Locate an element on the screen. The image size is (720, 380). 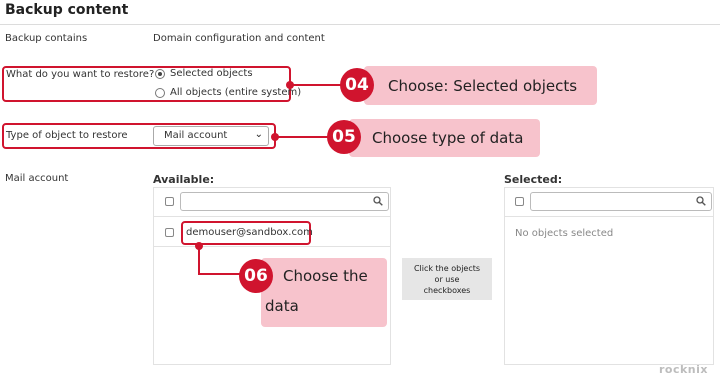
move-button-line3: checkboxes is located at coordinates (447, 290).